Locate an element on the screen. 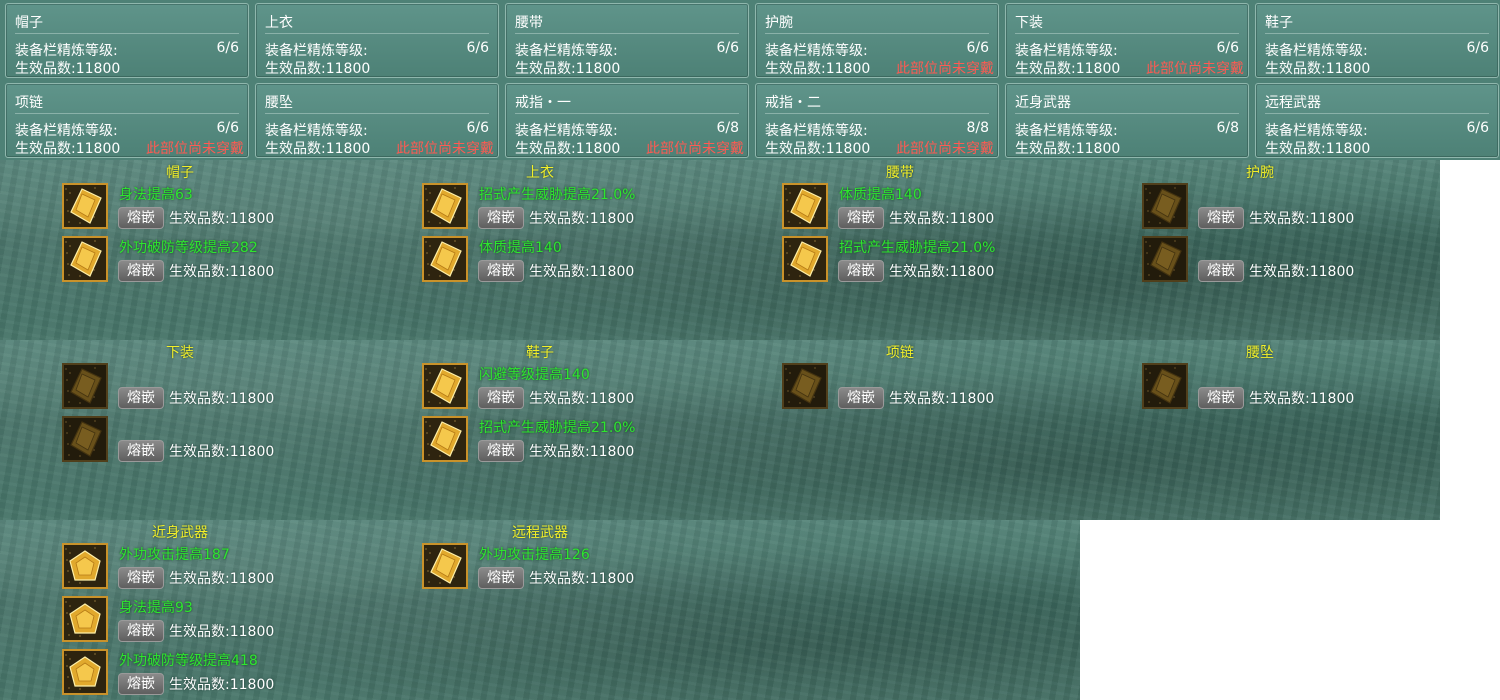  slot-card: 腰坠 装备栏精炼等级: 6/6 生效品数:11800 此部位尚未穿戴 is located at coordinates (377, 120).